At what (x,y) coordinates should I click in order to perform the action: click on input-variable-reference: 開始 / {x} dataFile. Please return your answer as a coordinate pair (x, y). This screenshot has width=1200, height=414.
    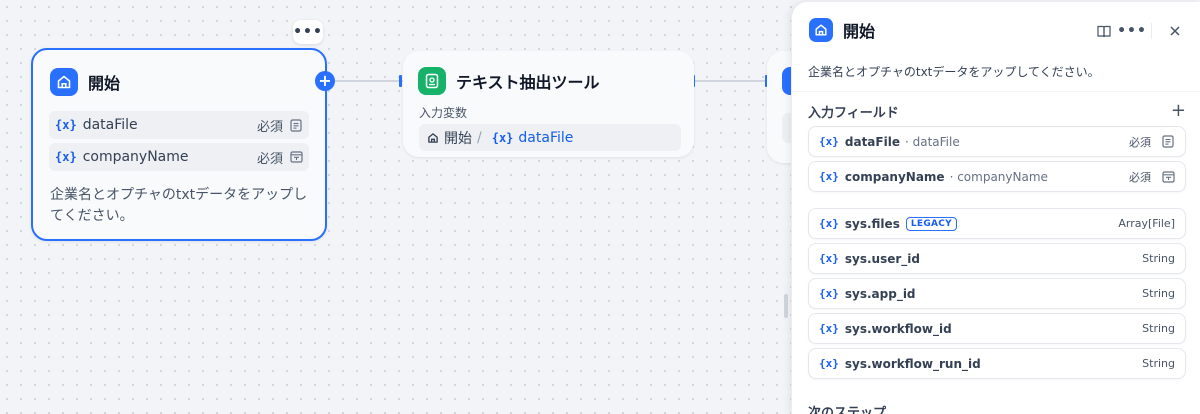
    Looking at the image, I should click on (550, 137).